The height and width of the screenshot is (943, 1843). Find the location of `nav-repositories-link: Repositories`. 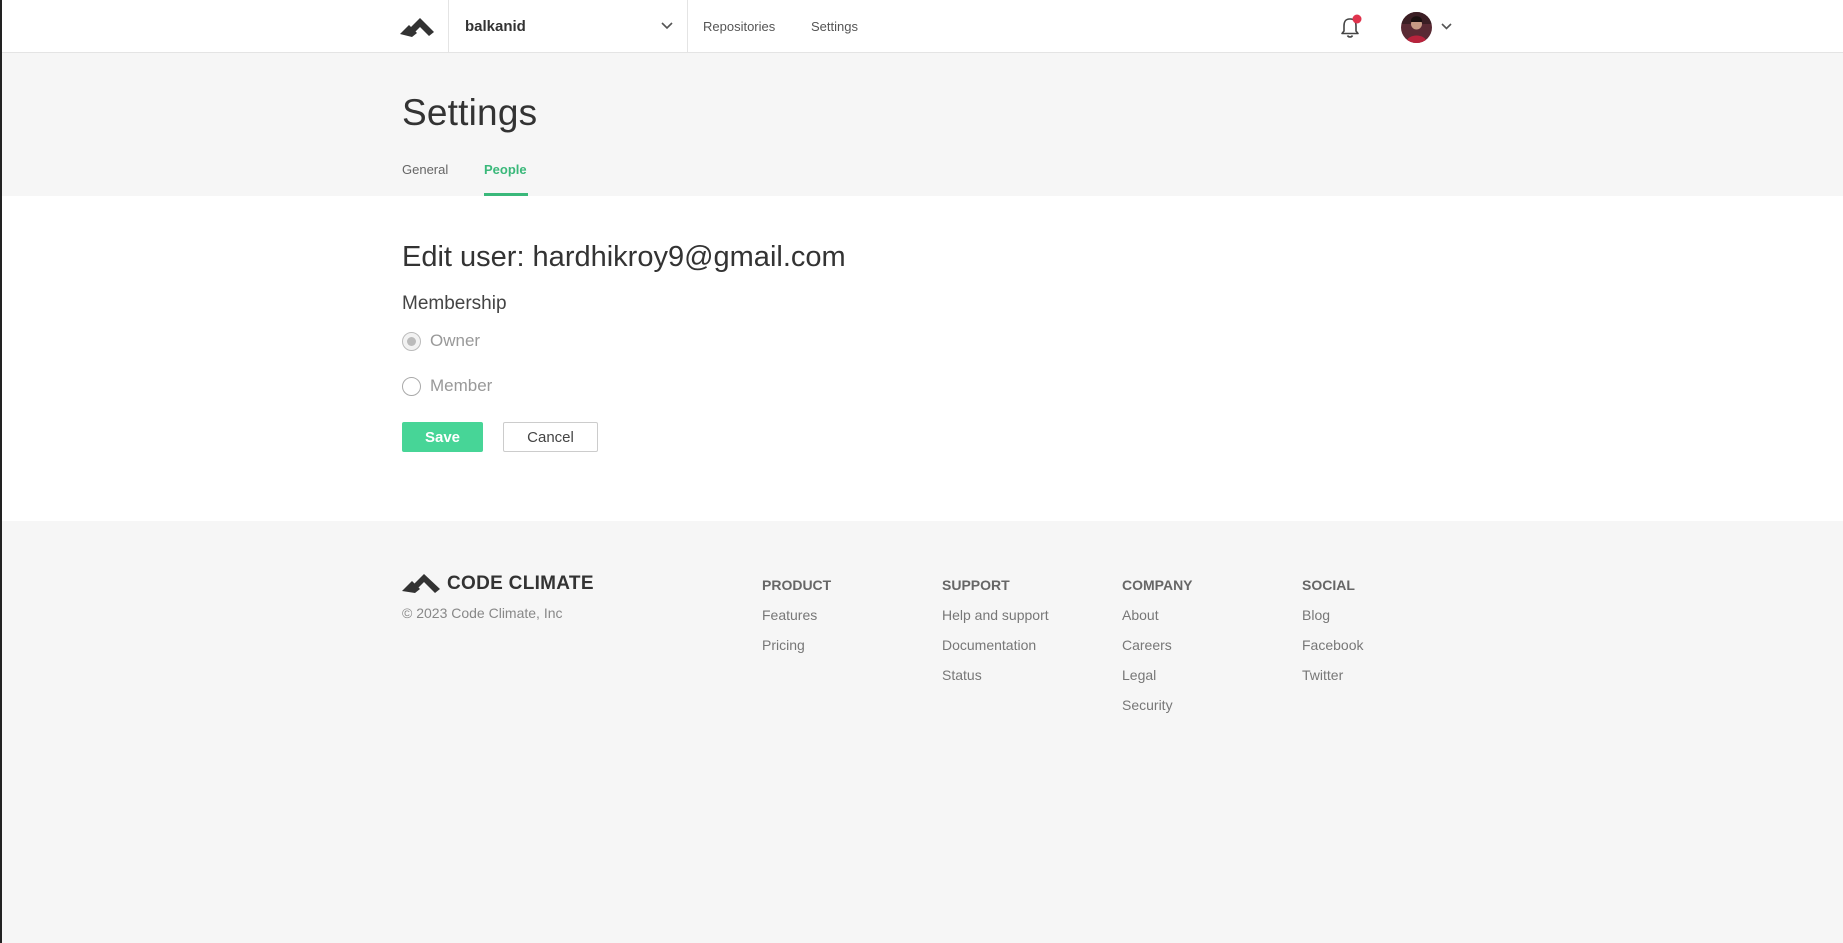

nav-repositories-link: Repositories is located at coordinates (739, 26).